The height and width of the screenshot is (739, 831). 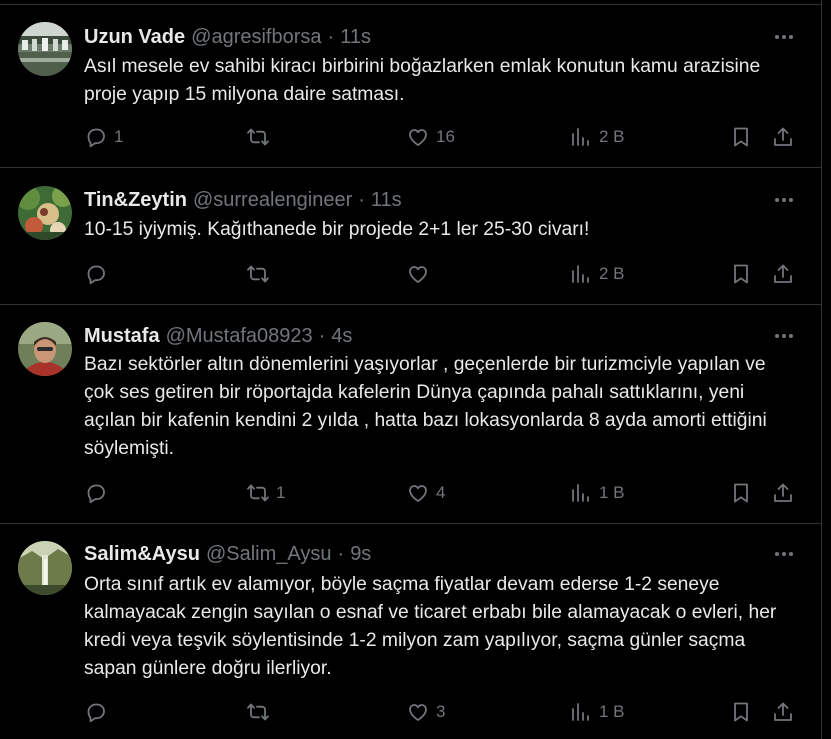 I want to click on tweet-actions: 1 4 1 B, so click(x=440, y=493).